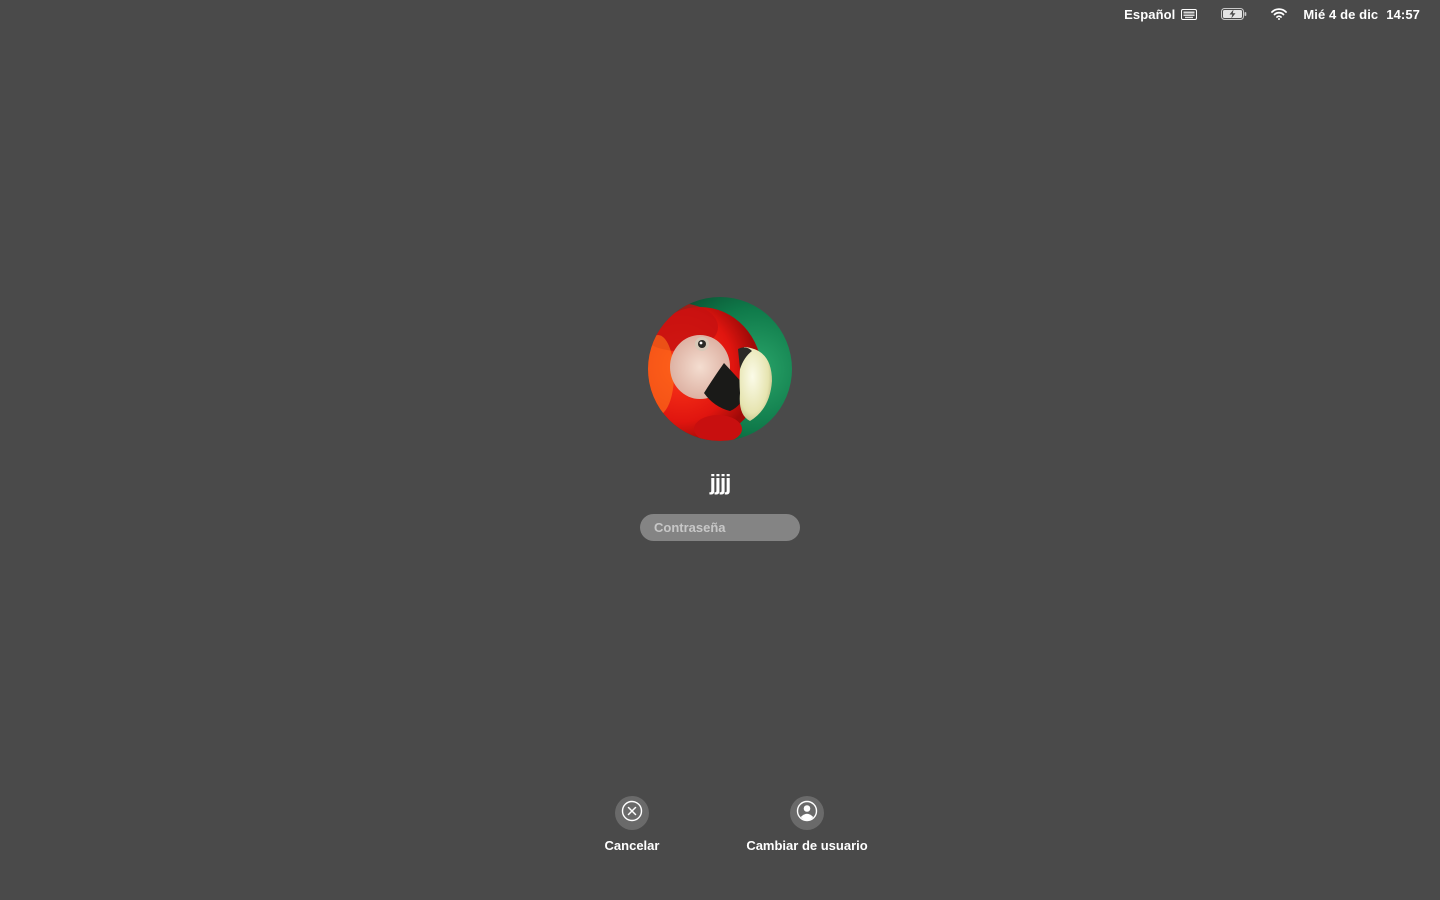 Image resolution: width=1440 pixels, height=900 pixels. I want to click on parrot-avatar, so click(720, 369).